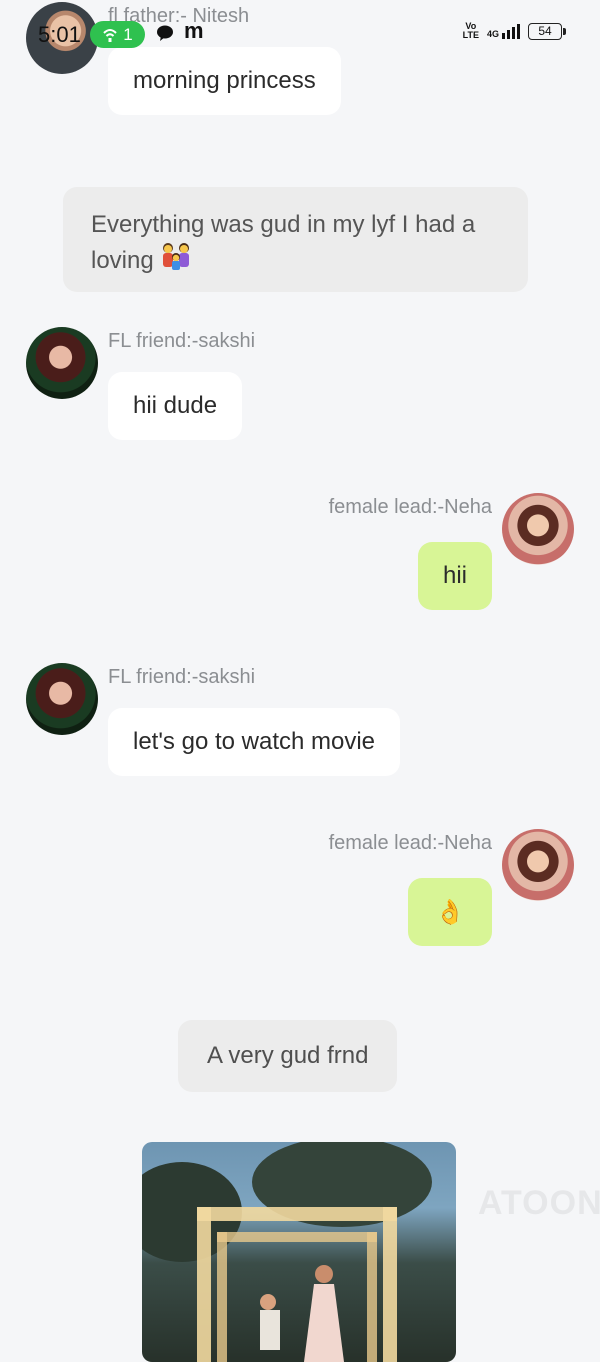  What do you see at coordinates (470, 30) in the screenshot?
I see `volte-icon: Vo LTE` at bounding box center [470, 30].